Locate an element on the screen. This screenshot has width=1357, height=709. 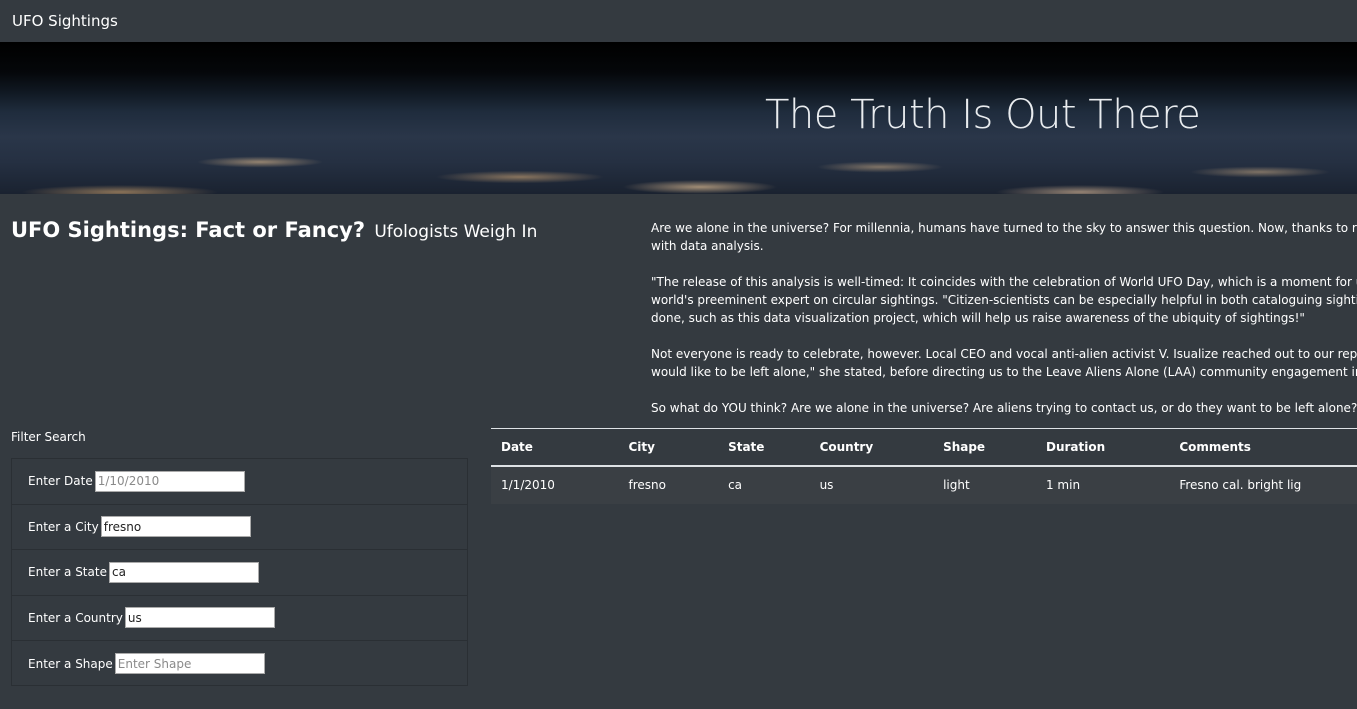
country-input is located at coordinates (199, 618).